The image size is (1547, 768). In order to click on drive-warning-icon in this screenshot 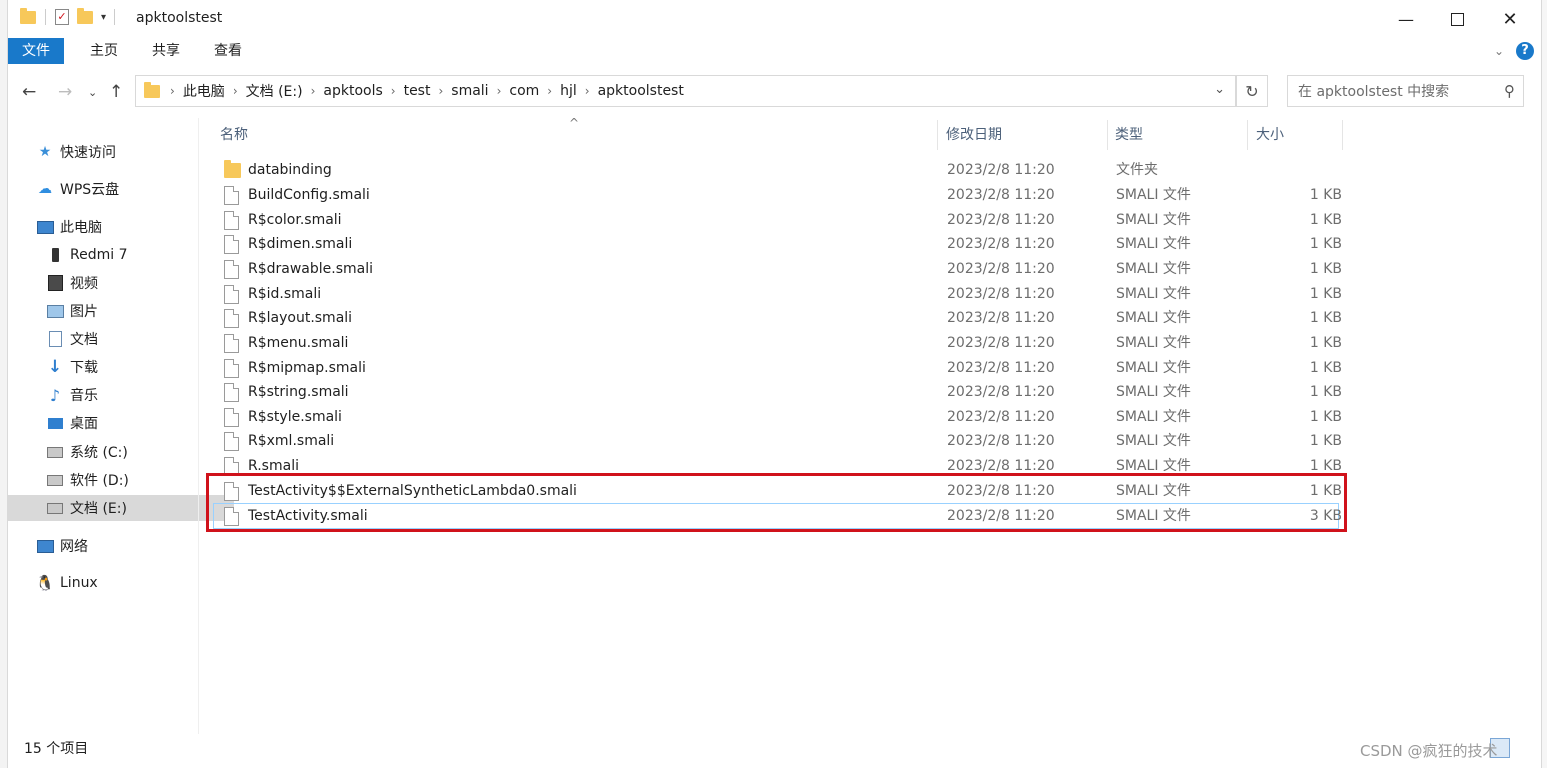, I will do `click(55, 480)`.